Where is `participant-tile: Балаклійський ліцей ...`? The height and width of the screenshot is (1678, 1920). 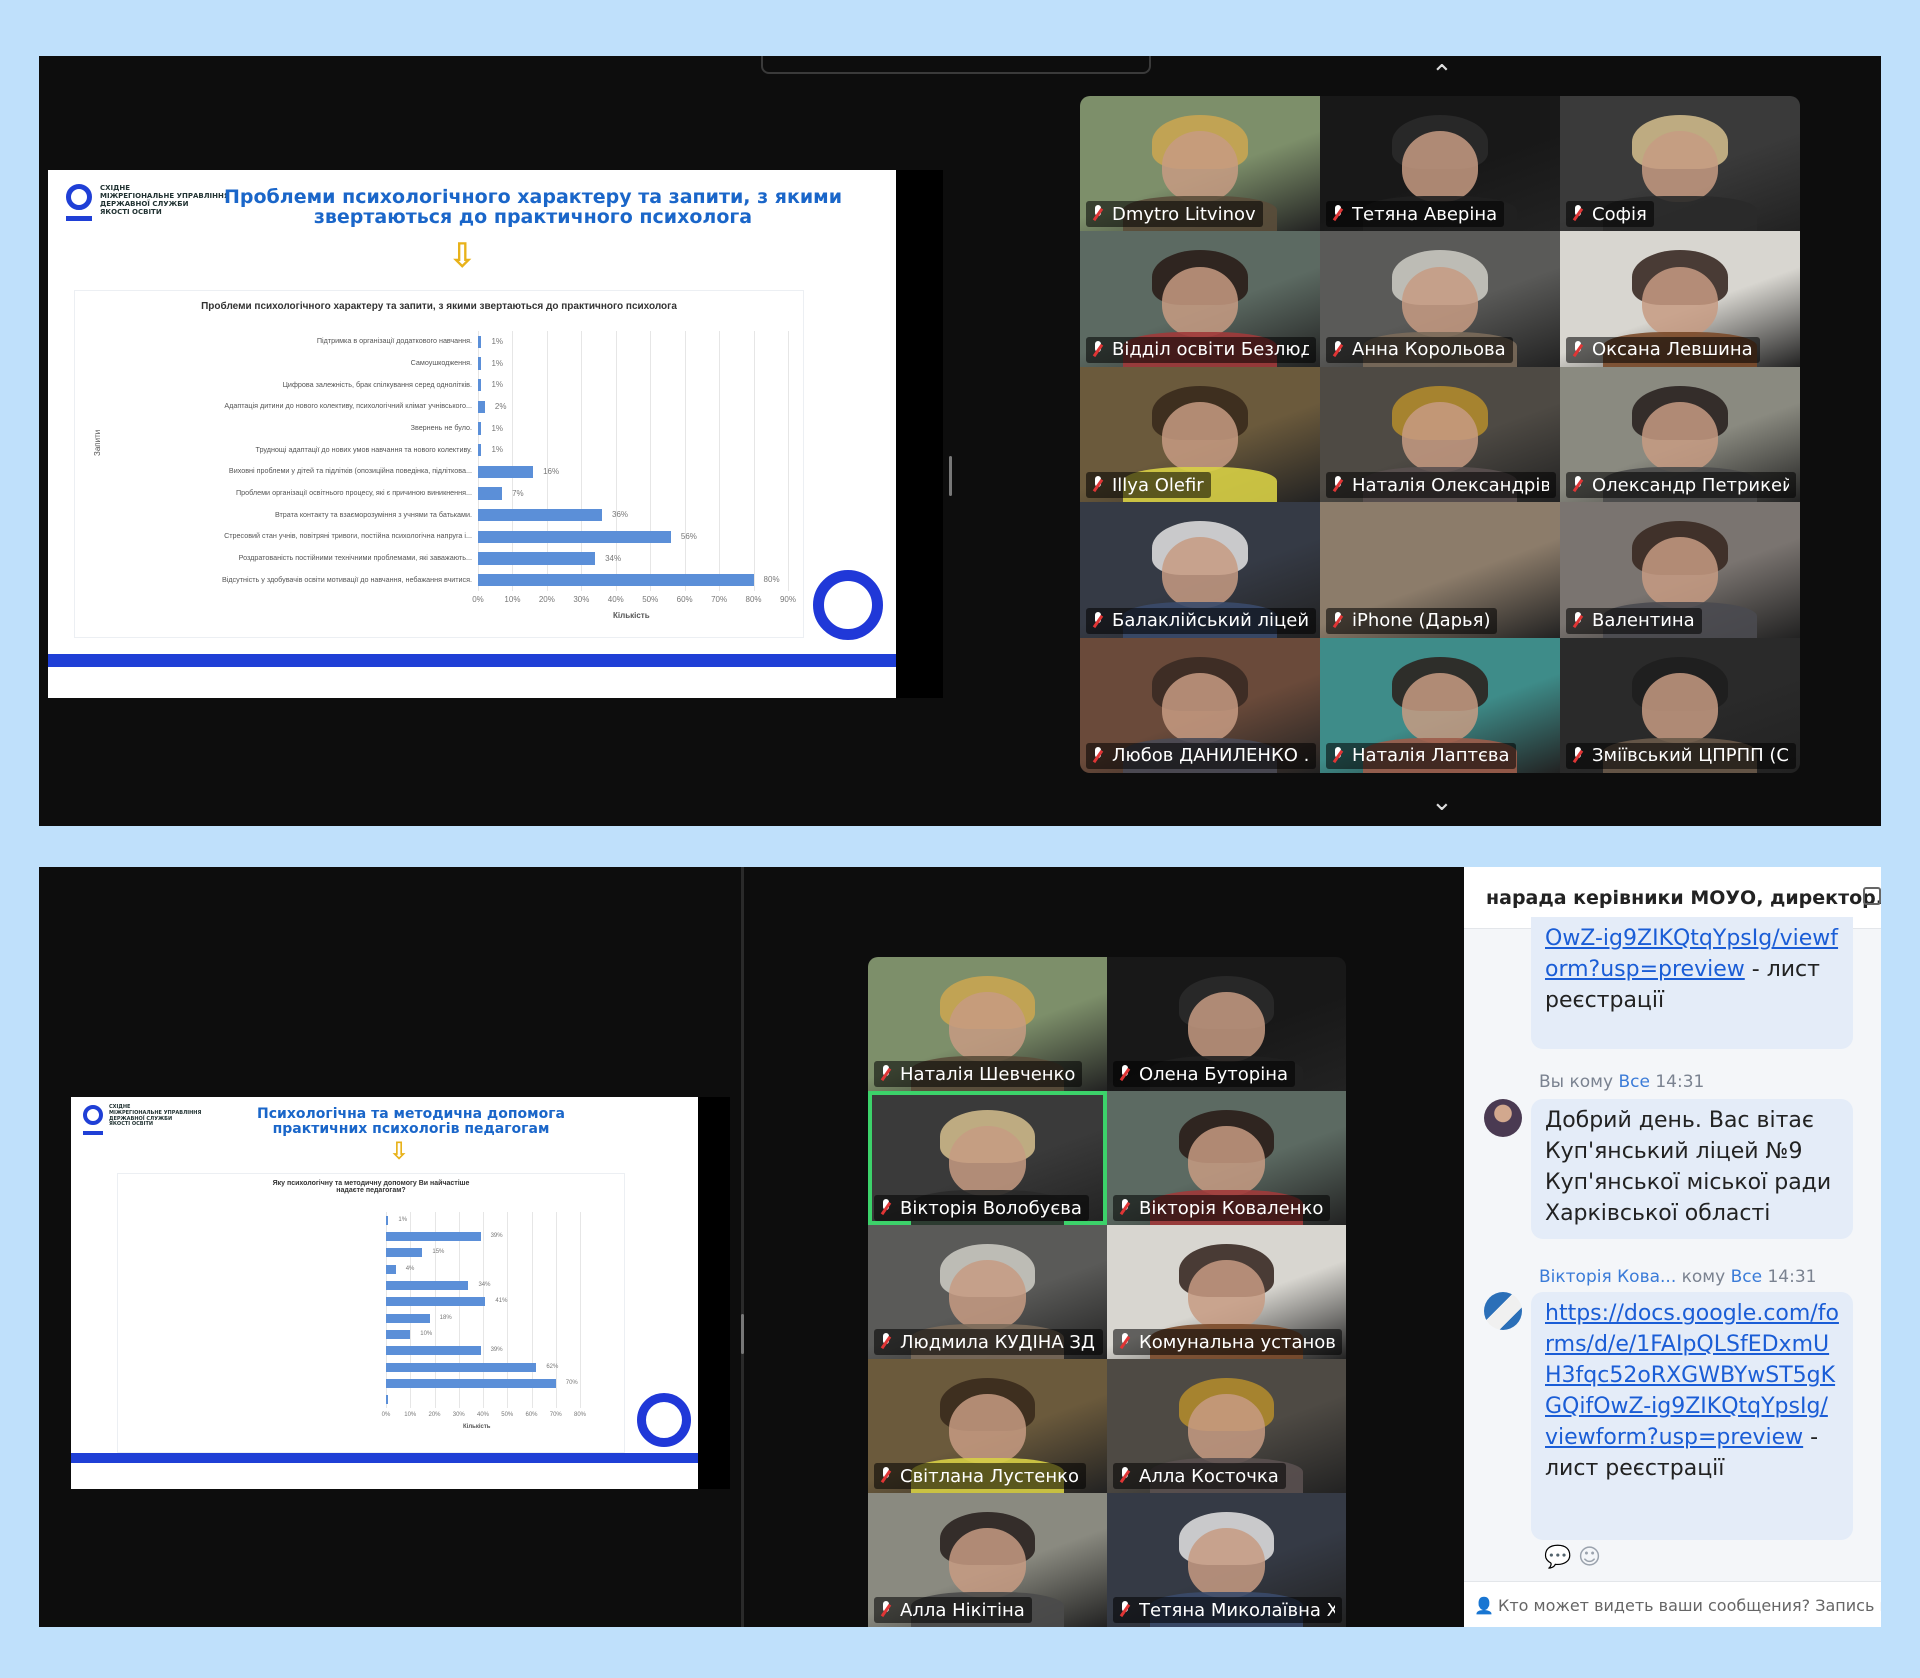 participant-tile: Балаклійський ліцей ... is located at coordinates (1200, 570).